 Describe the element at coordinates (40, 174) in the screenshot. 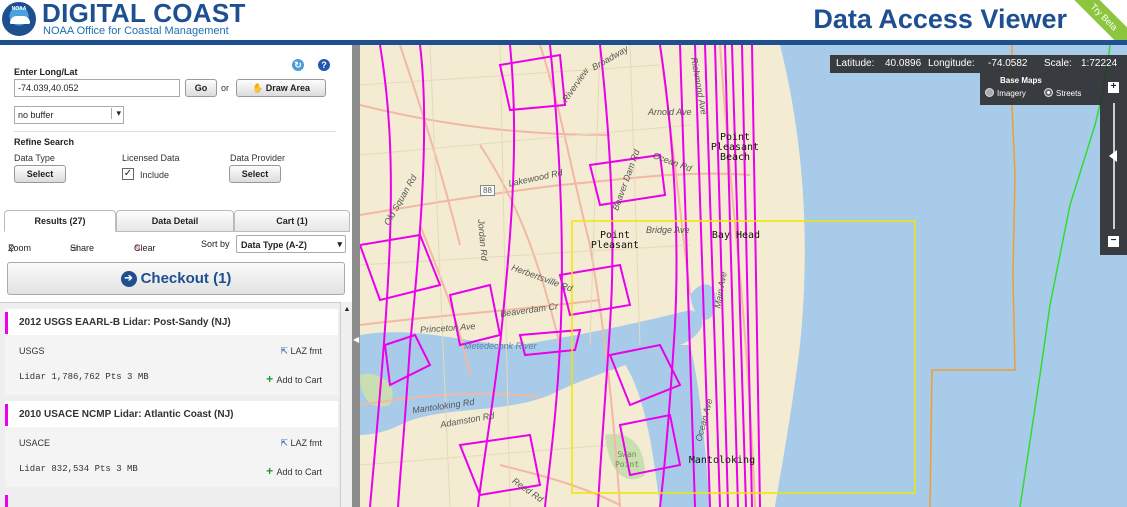

I see `data-type-select-button: Select` at that location.